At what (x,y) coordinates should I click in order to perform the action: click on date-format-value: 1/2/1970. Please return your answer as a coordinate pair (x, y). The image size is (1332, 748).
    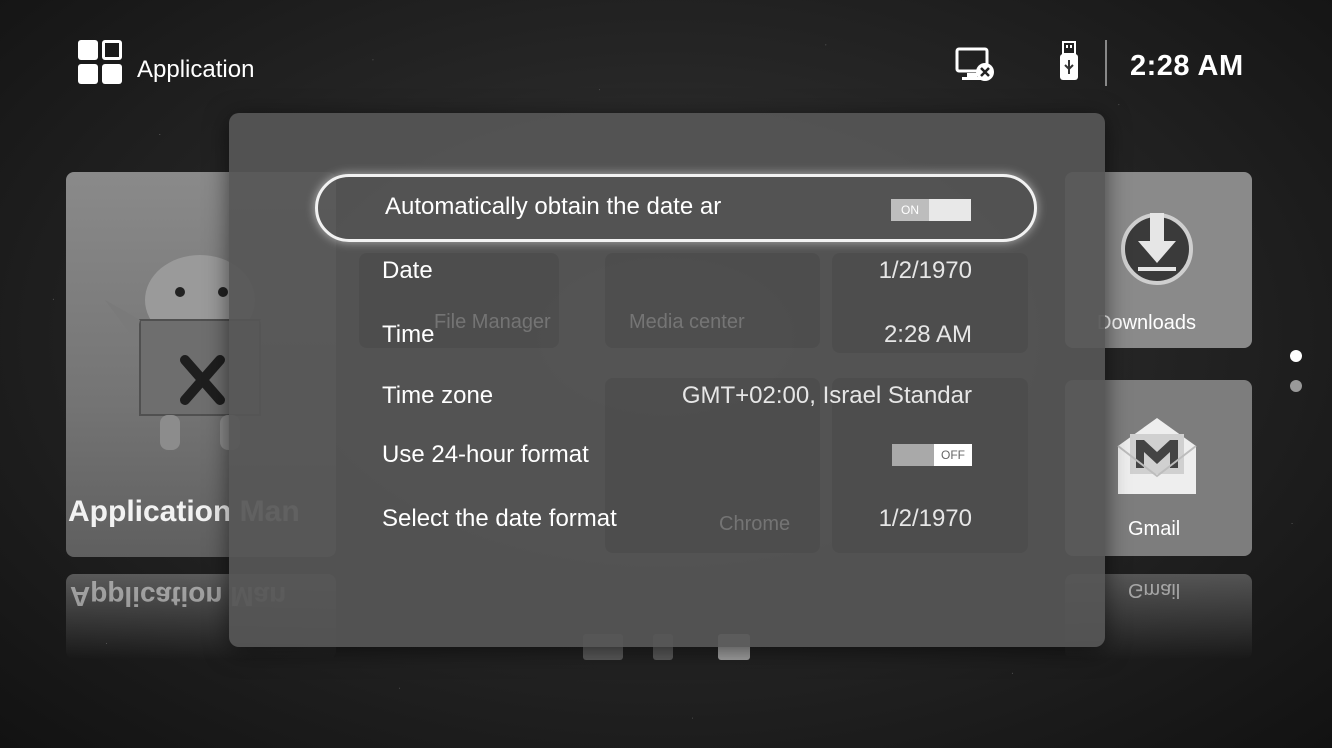
    Looking at the image, I should click on (925, 518).